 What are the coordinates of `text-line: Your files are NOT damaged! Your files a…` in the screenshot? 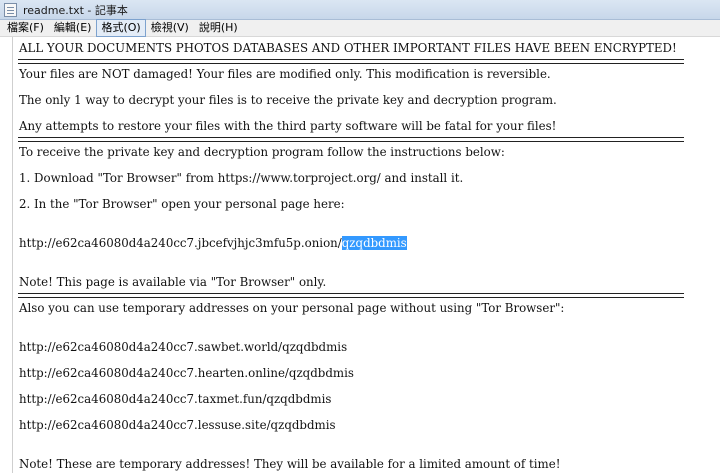 It's located at (285, 74).